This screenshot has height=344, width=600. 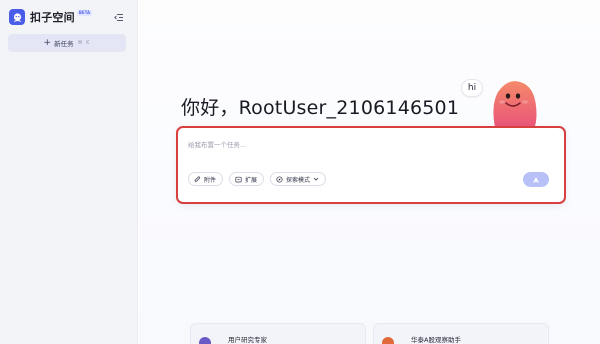 I want to click on send-icon, so click(x=536, y=179).